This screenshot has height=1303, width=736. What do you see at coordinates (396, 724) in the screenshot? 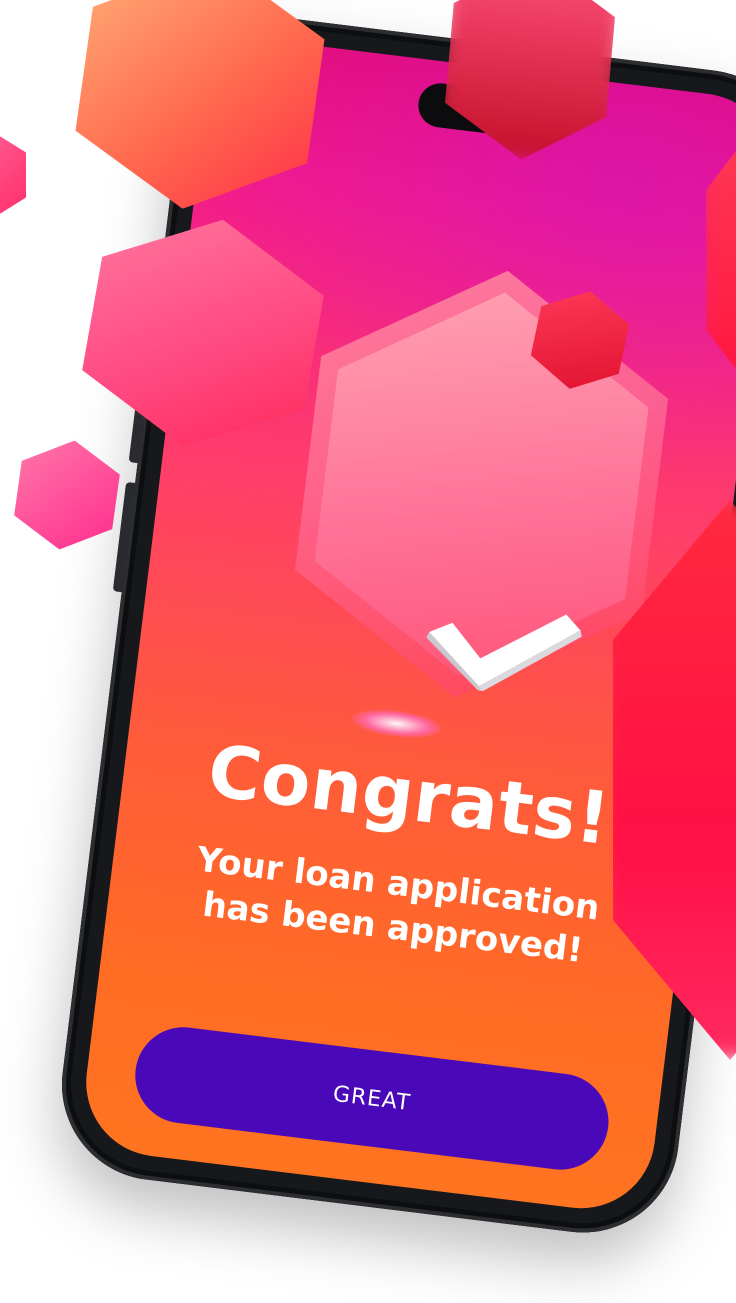
I see `light-glow` at bounding box center [396, 724].